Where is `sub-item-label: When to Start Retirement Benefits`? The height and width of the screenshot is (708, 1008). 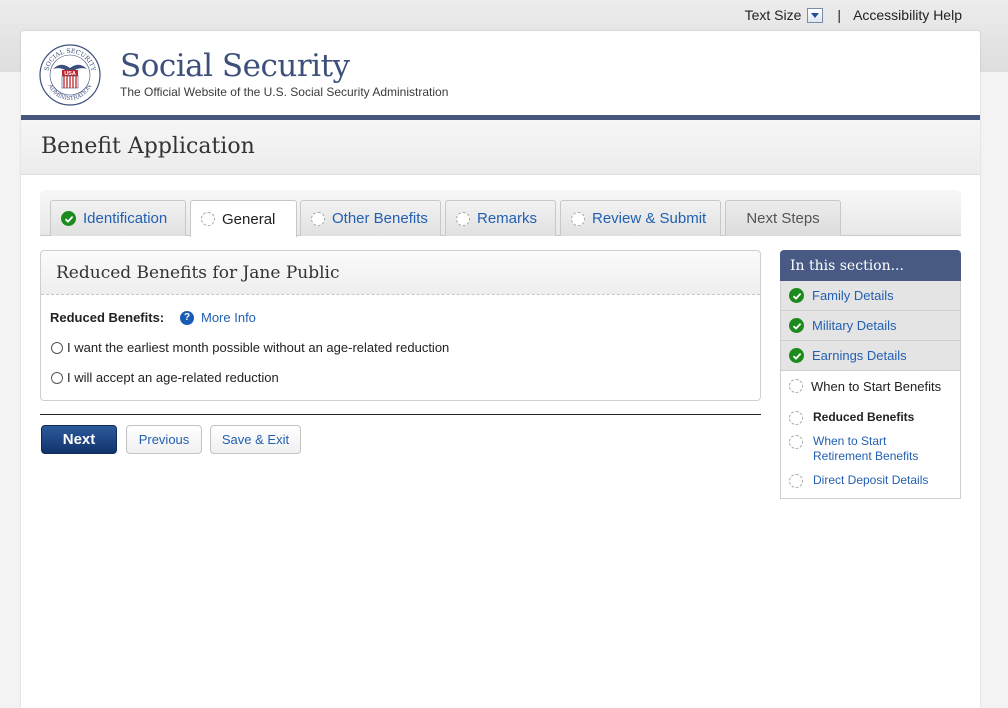 sub-item-label: When to Start Retirement Benefits is located at coordinates (866, 448).